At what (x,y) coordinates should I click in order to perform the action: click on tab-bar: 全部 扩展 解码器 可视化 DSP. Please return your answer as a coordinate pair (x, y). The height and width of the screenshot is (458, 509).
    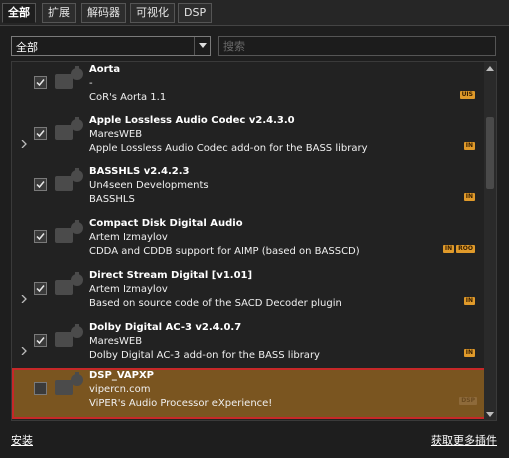
    Looking at the image, I should click on (254, 13).